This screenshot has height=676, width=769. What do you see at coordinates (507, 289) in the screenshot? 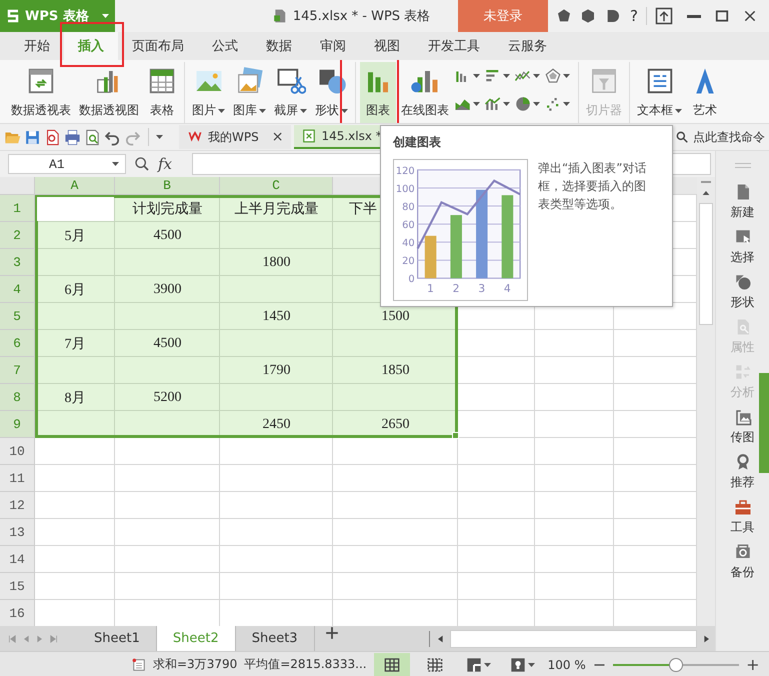
I see `axis-tick-label: 4` at bounding box center [507, 289].